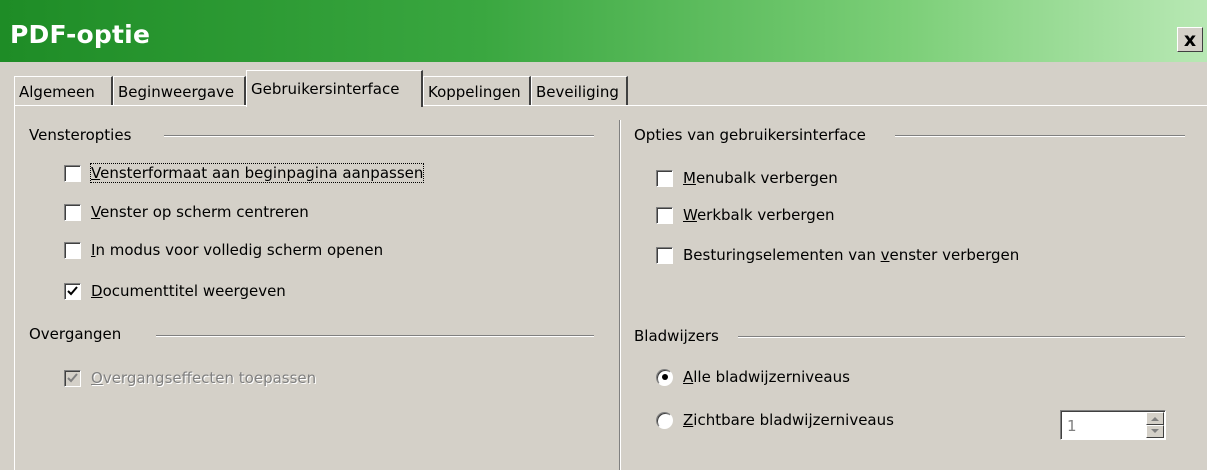  I want to click on spinner-value: 1, so click(1072, 426).